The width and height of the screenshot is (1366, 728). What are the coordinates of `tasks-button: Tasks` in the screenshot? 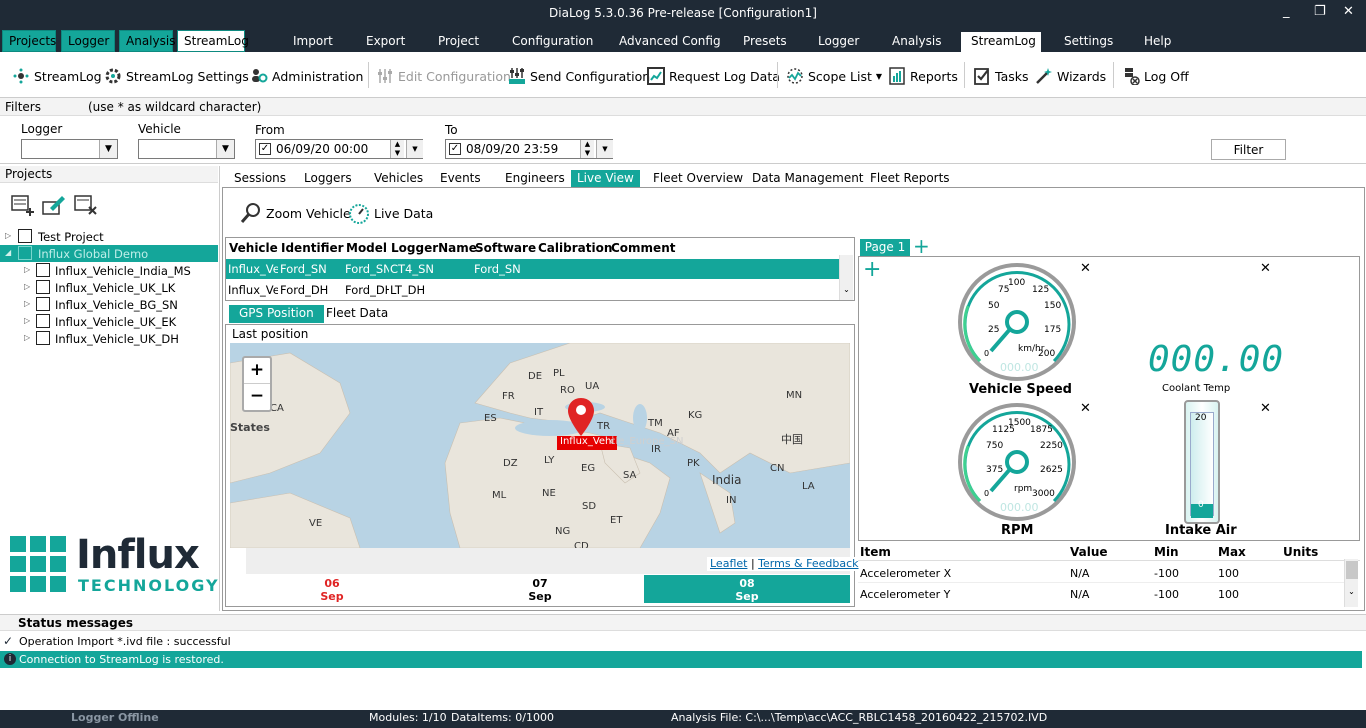 It's located at (1001, 76).